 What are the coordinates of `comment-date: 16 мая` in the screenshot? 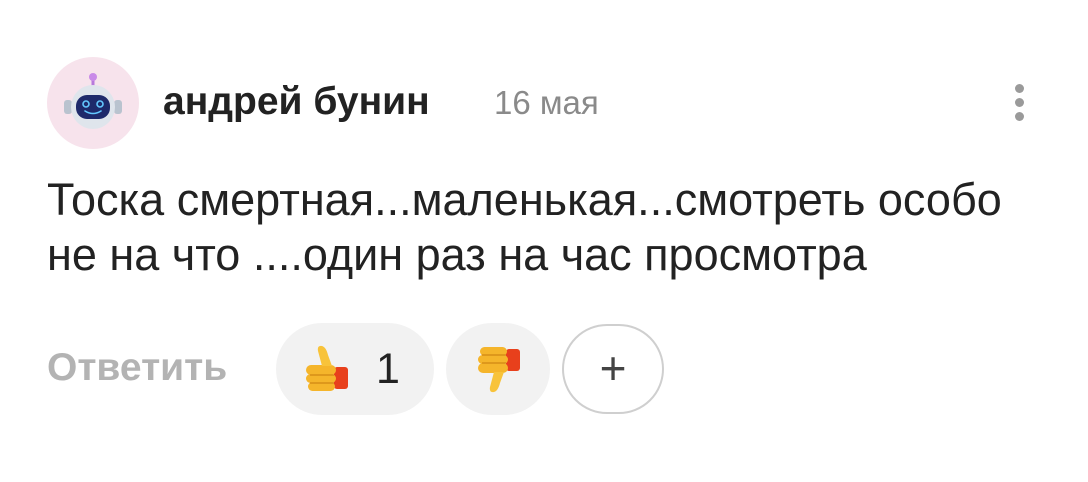 It's located at (546, 102).